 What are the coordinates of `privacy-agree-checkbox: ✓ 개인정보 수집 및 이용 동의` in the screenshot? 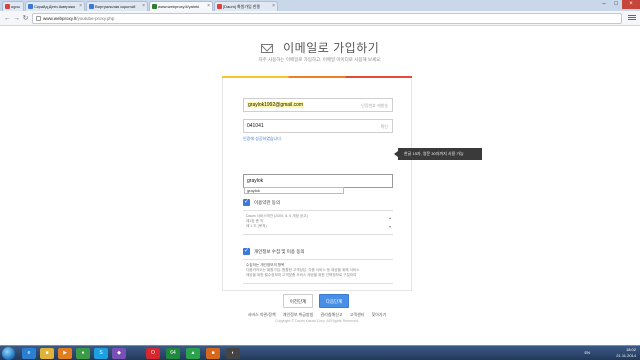 It's located at (274, 252).